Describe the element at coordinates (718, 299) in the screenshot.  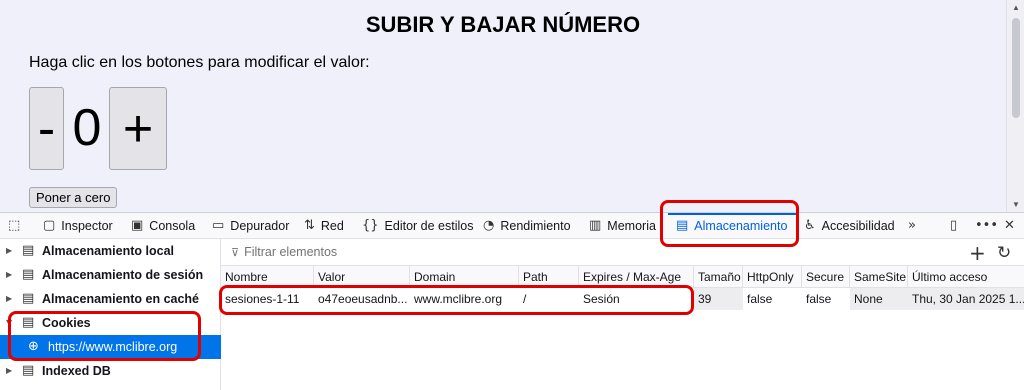
I see `cookie-size-cell: 39` at that location.